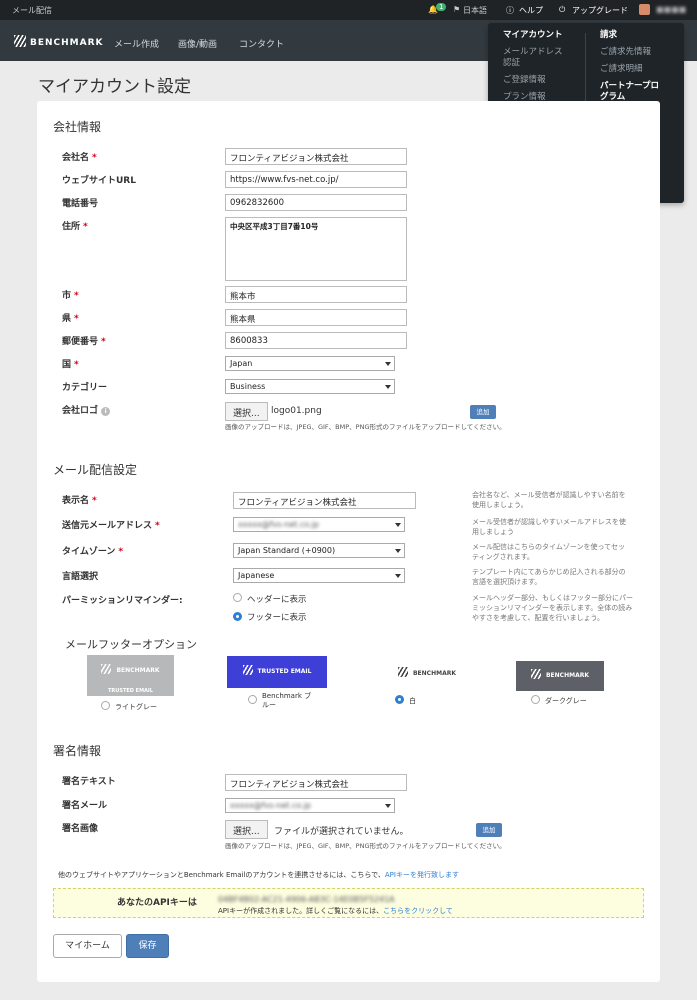  What do you see at coordinates (644, 9) in the screenshot?
I see `avatar` at bounding box center [644, 9].